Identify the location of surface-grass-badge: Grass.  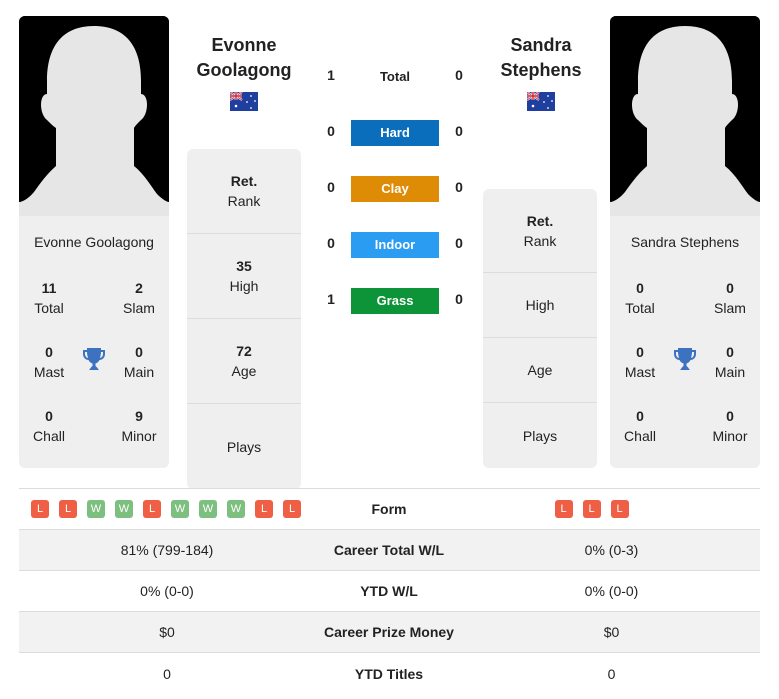
(395, 301).